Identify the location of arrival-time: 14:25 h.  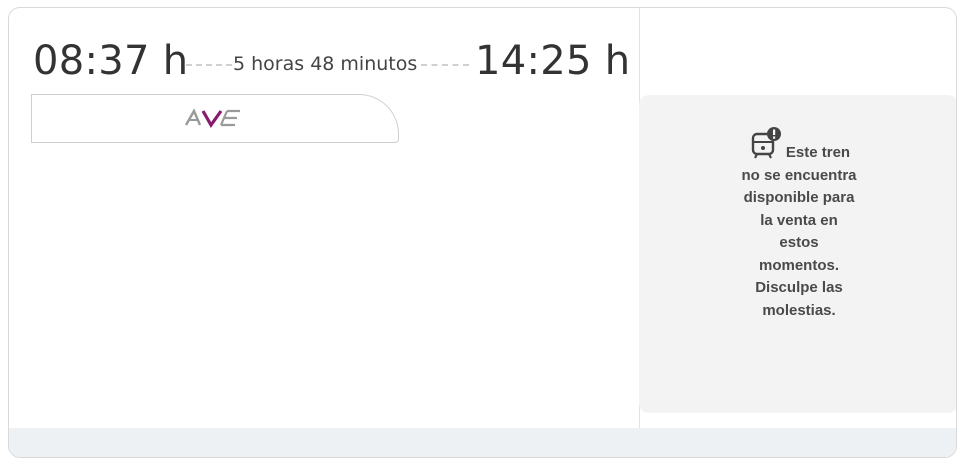
(553, 61).